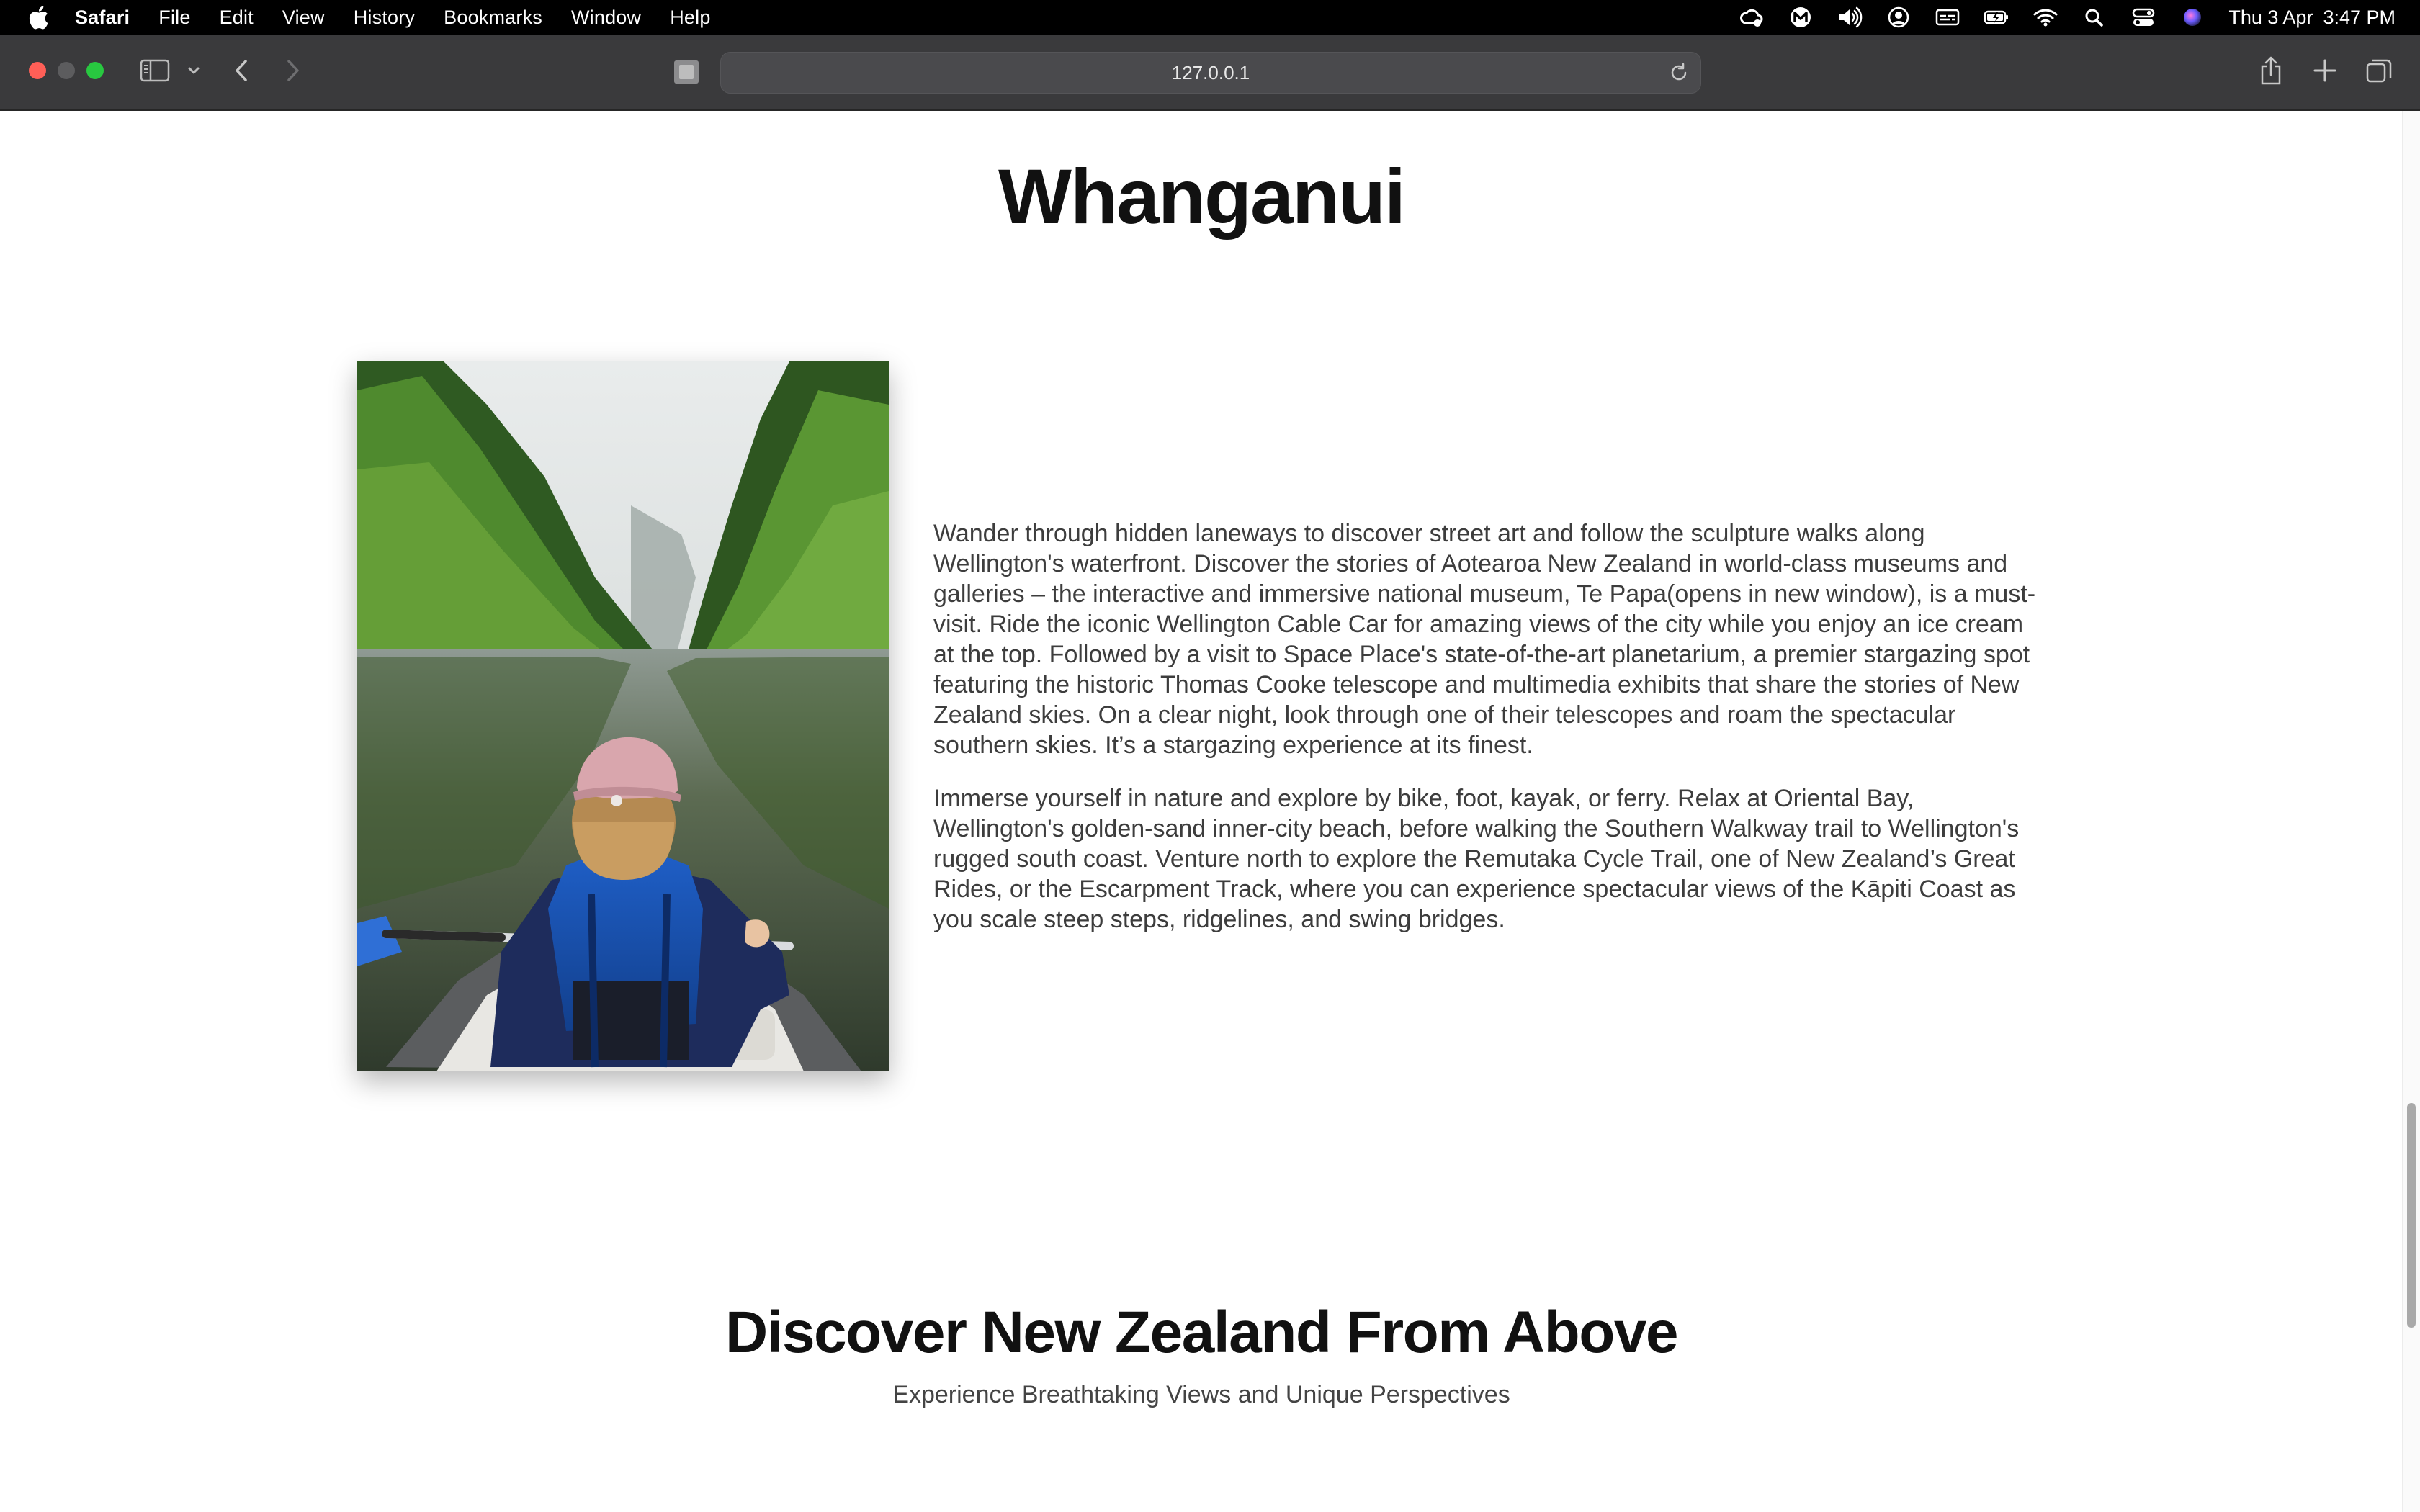 This screenshot has height=1512, width=2420. Describe the element at coordinates (174, 17) in the screenshot. I see `menu-file: File` at that location.